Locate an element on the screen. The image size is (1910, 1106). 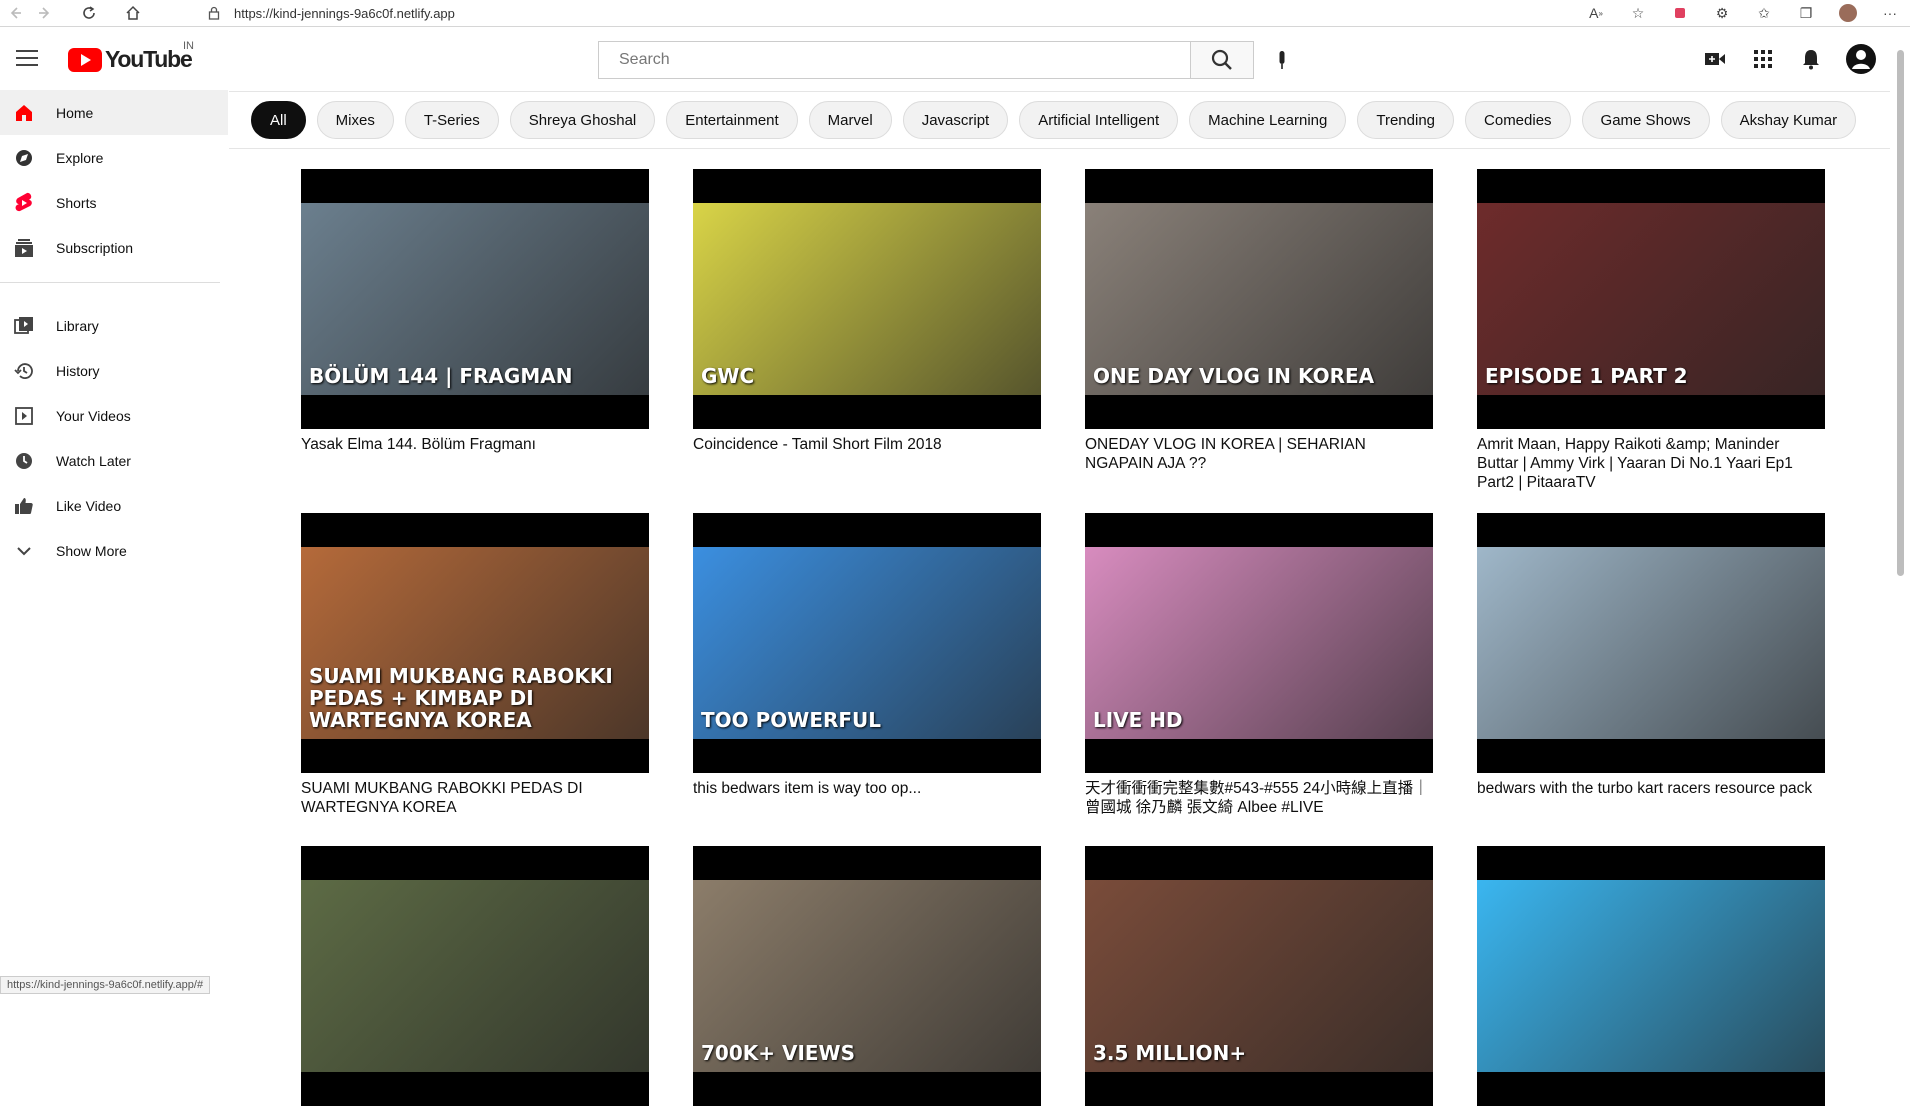
sidebar-item-show-more: Show More is located at coordinates (114, 550).